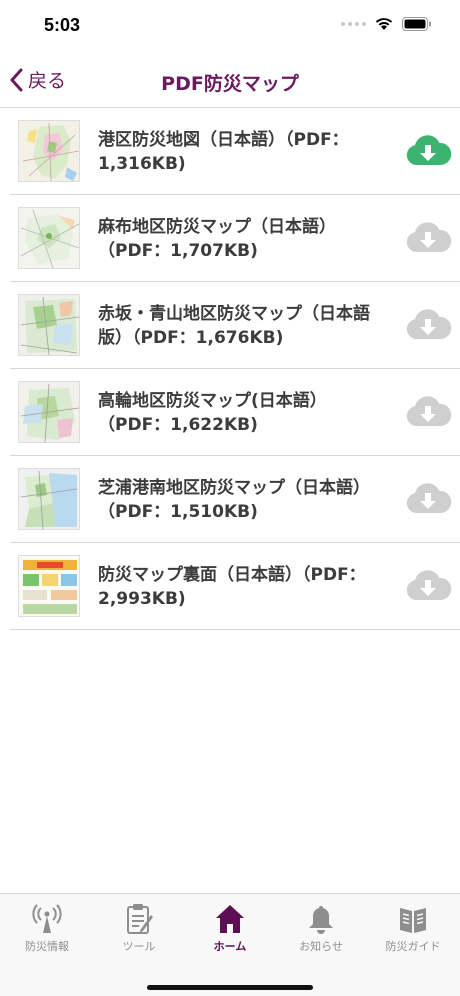 The width and height of the screenshot is (460, 996). I want to click on list-item: 麻布地区防災マップ（日本語）（PDF：1,707KB), so click(235, 238).